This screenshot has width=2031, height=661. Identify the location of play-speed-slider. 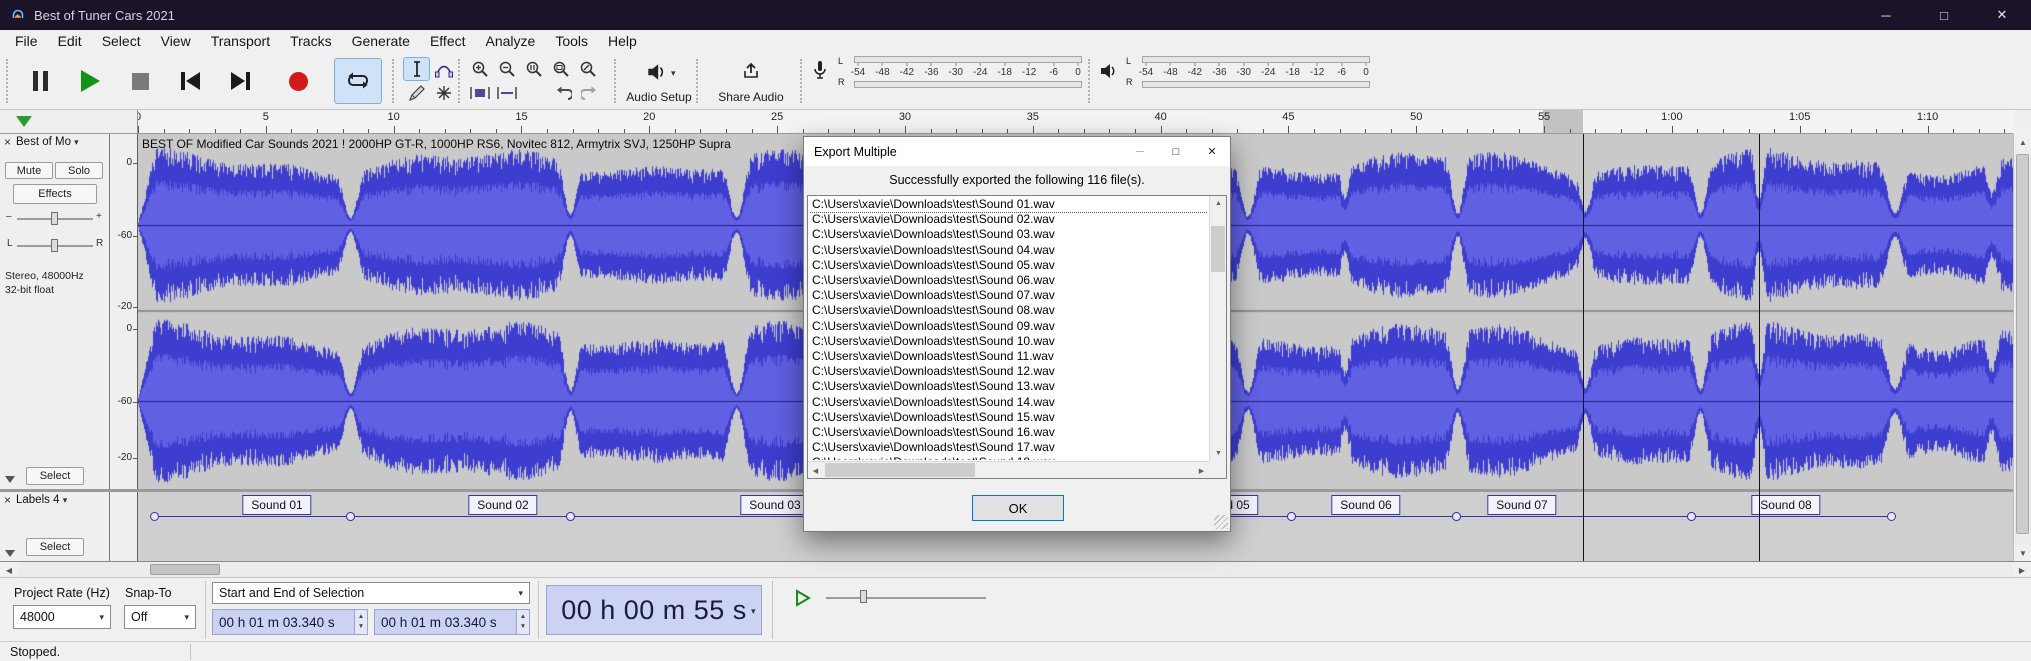
(906, 598).